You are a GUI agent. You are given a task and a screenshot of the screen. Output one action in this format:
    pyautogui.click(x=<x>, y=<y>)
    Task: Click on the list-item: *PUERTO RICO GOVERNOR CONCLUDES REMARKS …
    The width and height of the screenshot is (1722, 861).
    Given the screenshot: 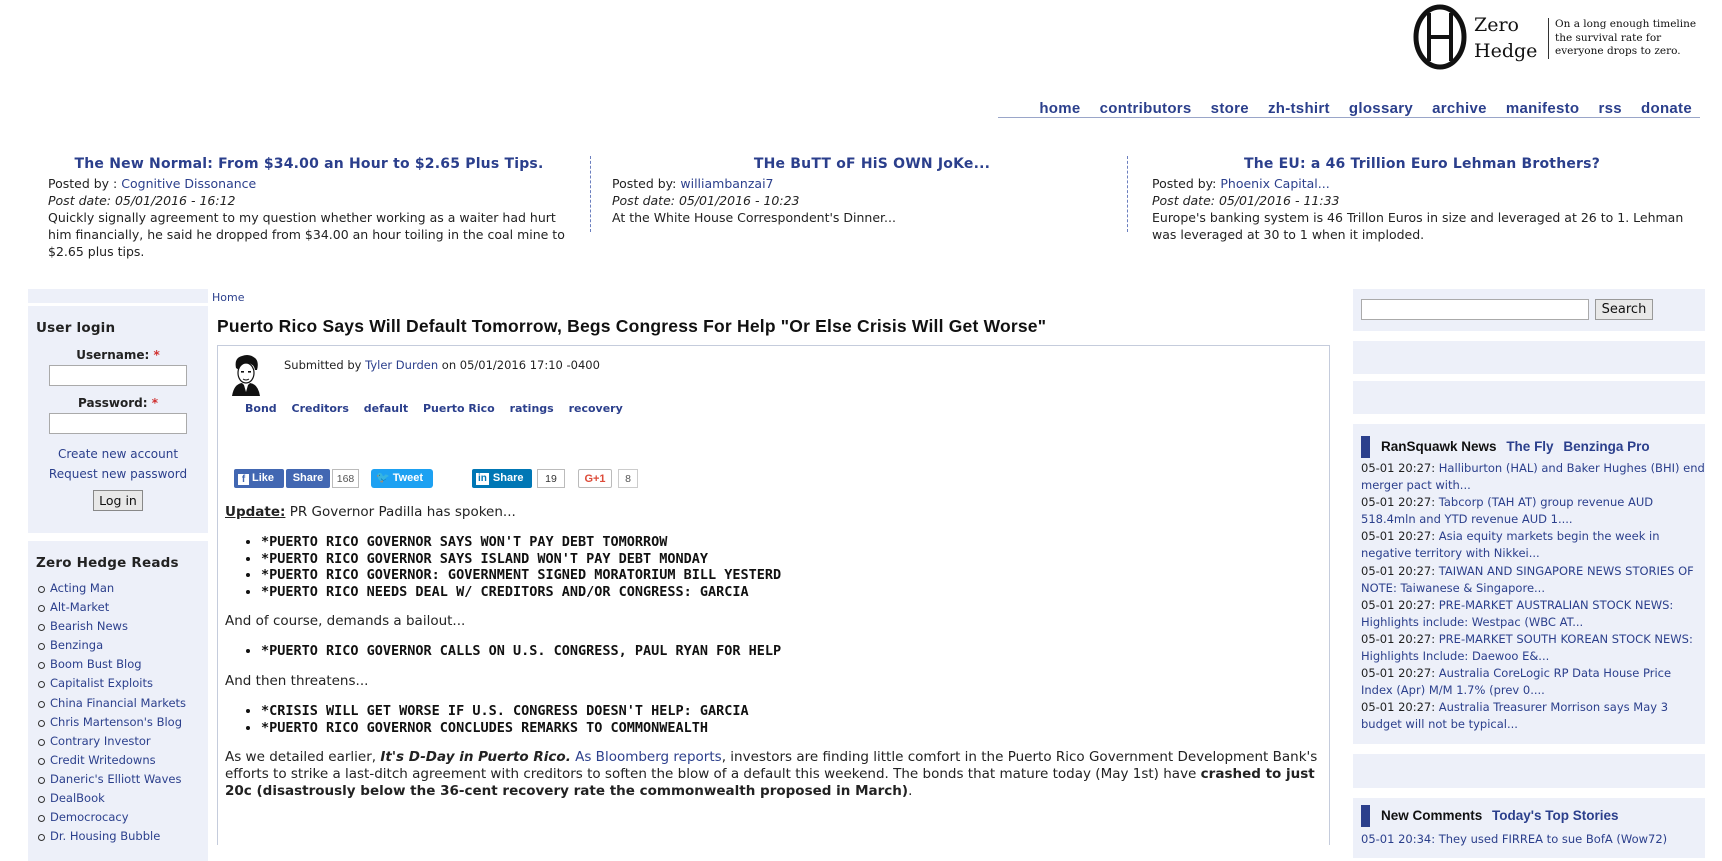 What is the action you would take?
    pyautogui.click(x=793, y=728)
    